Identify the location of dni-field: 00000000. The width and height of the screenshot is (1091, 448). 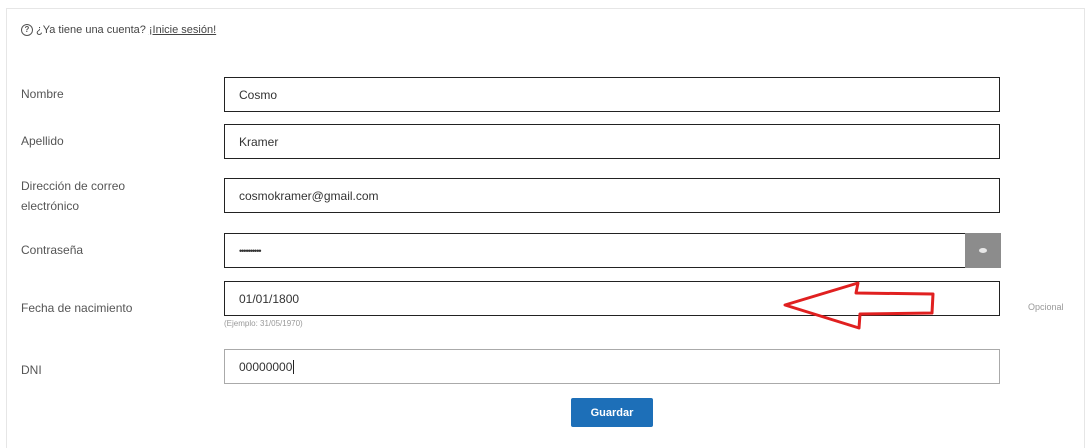
(612, 366).